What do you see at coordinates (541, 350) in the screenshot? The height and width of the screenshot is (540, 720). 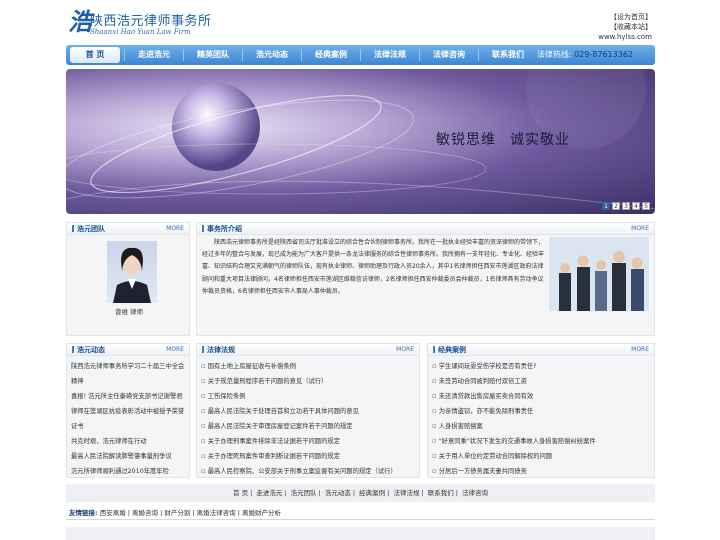 I see `cases-panel-header: 经典案例 MORE` at bounding box center [541, 350].